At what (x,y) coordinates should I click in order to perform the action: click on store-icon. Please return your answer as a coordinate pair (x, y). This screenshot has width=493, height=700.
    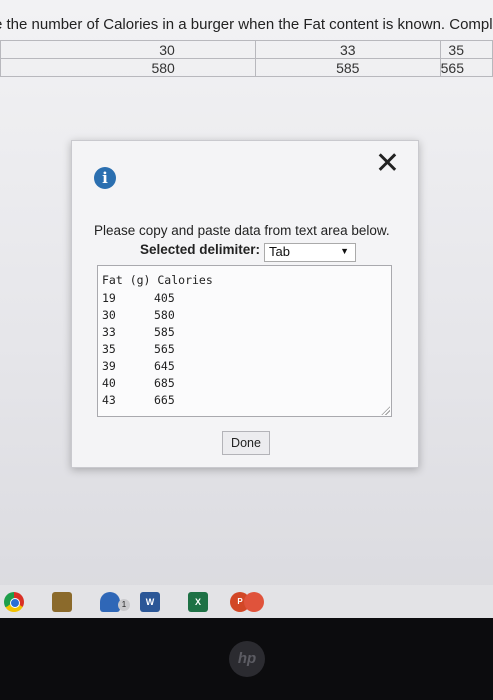
    Looking at the image, I should click on (110, 602).